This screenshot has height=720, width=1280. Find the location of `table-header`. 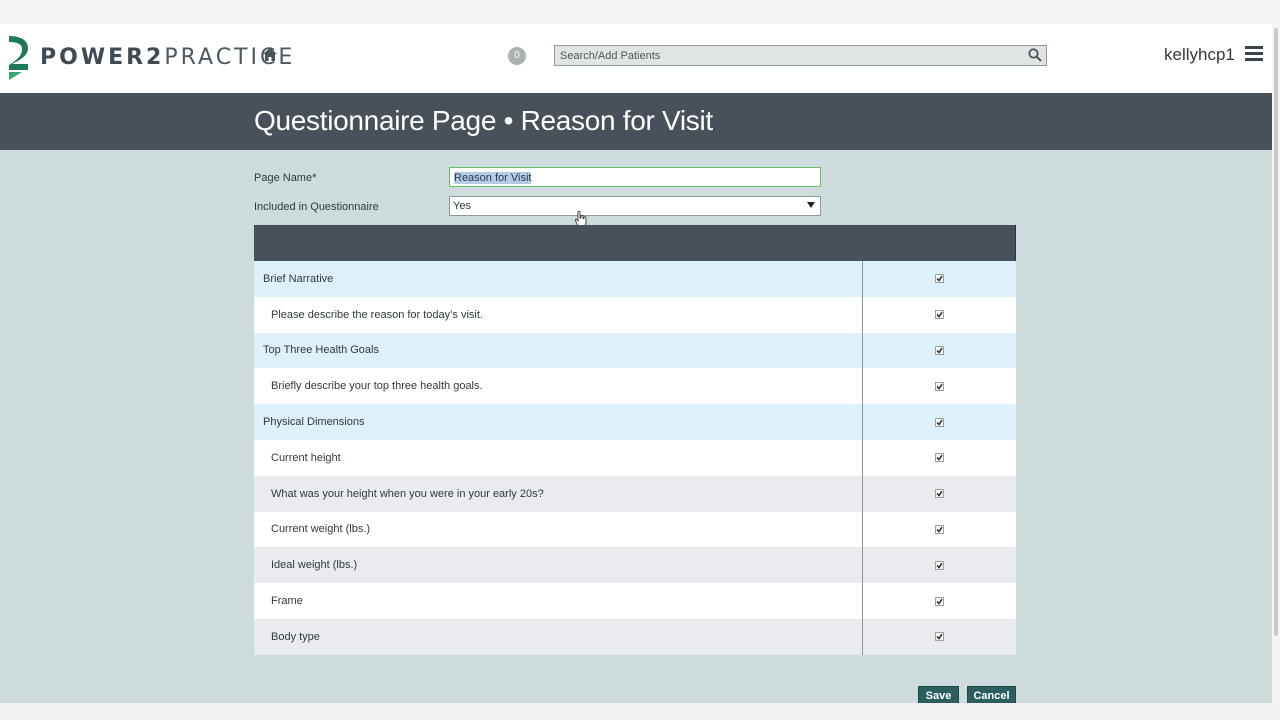

table-header is located at coordinates (635, 243).